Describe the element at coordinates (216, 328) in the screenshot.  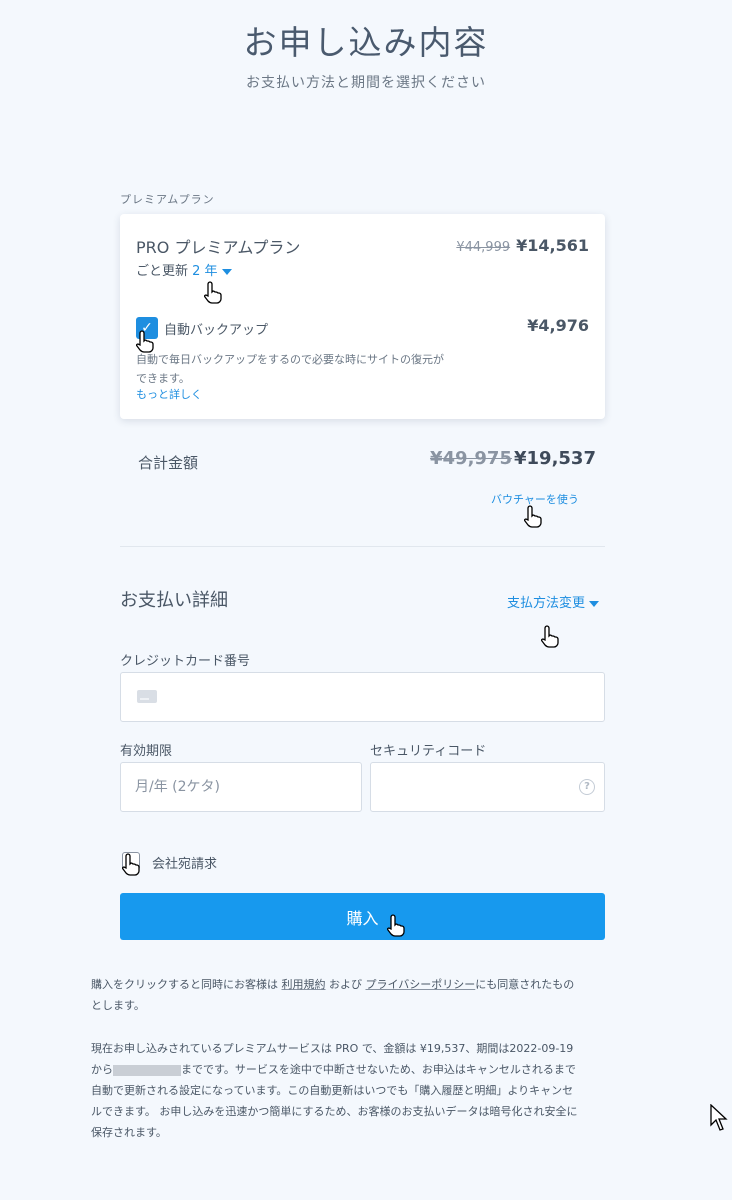
I see `backup-label: 自動バックアップ` at that location.